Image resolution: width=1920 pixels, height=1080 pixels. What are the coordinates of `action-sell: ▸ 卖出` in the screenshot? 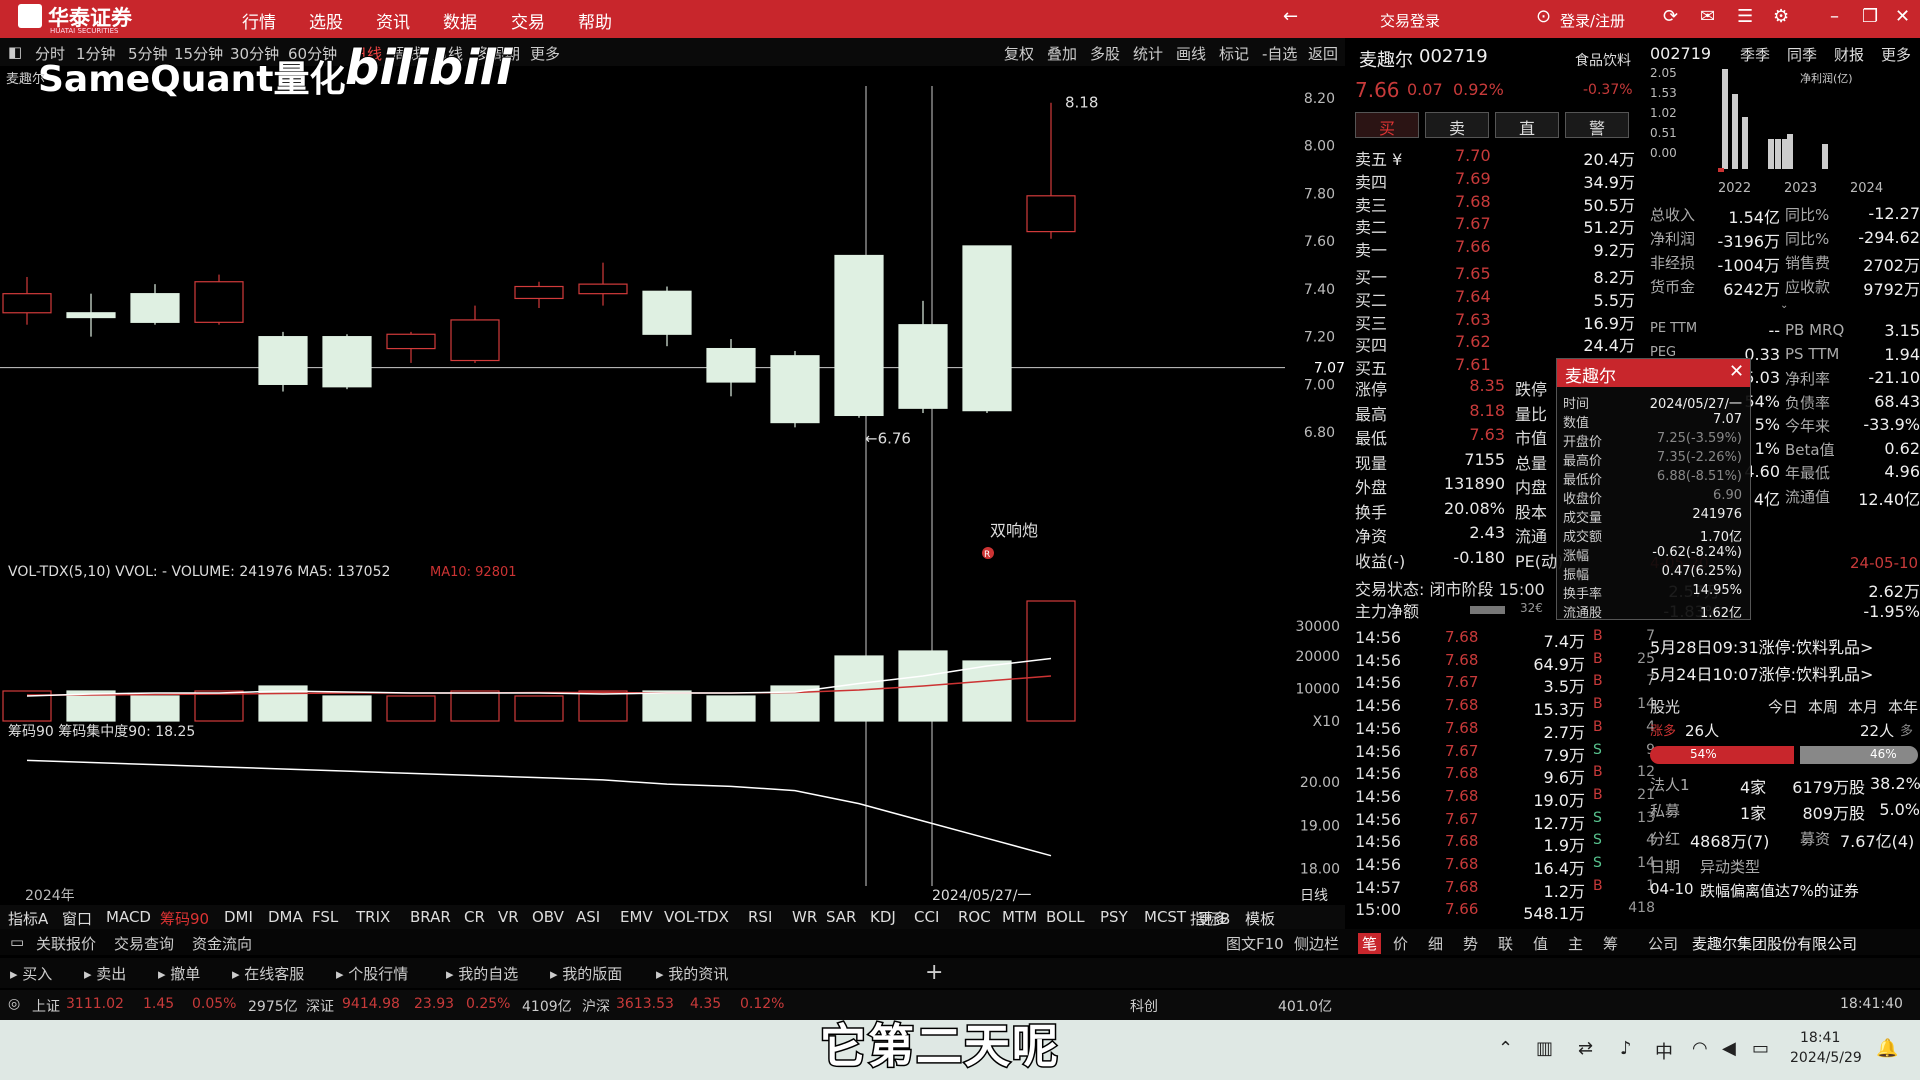 It's located at (105, 973).